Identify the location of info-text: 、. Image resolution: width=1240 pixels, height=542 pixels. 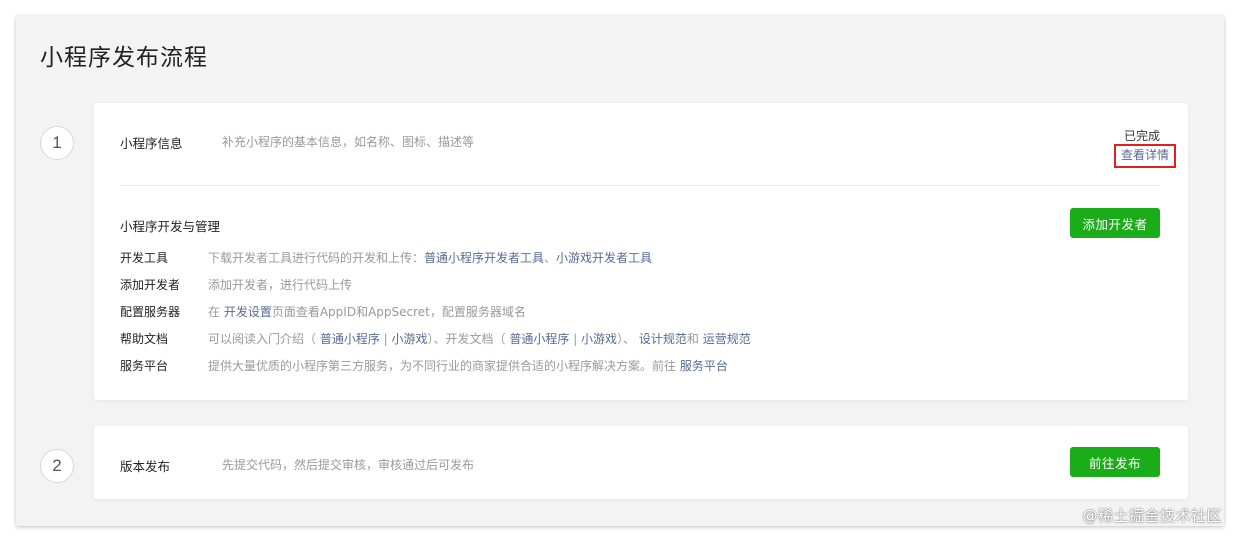
(550, 258).